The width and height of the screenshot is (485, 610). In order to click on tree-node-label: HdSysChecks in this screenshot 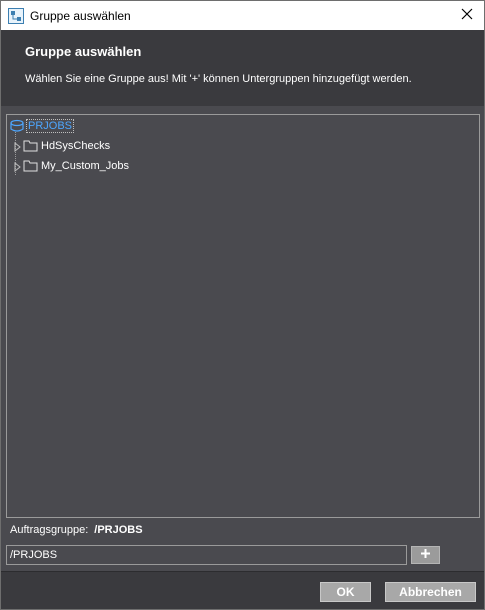, I will do `click(76, 146)`.